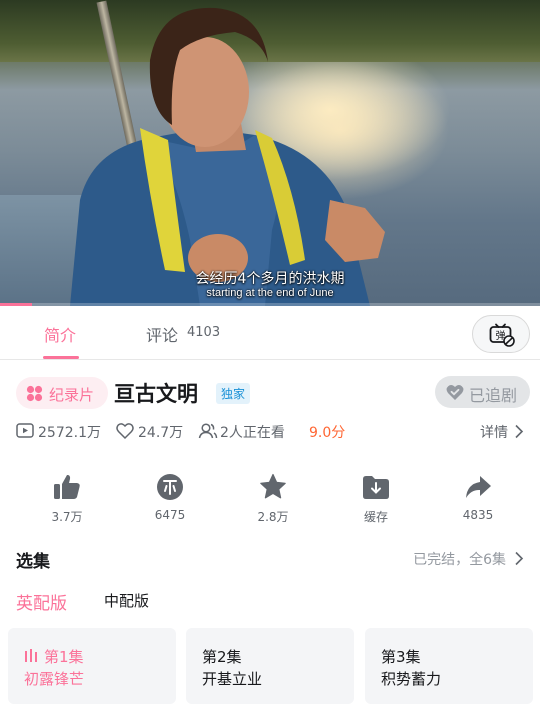  I want to click on stats-row: 2572.1万 24.7万 2人正在看 9.0分 详情, so click(270, 431).